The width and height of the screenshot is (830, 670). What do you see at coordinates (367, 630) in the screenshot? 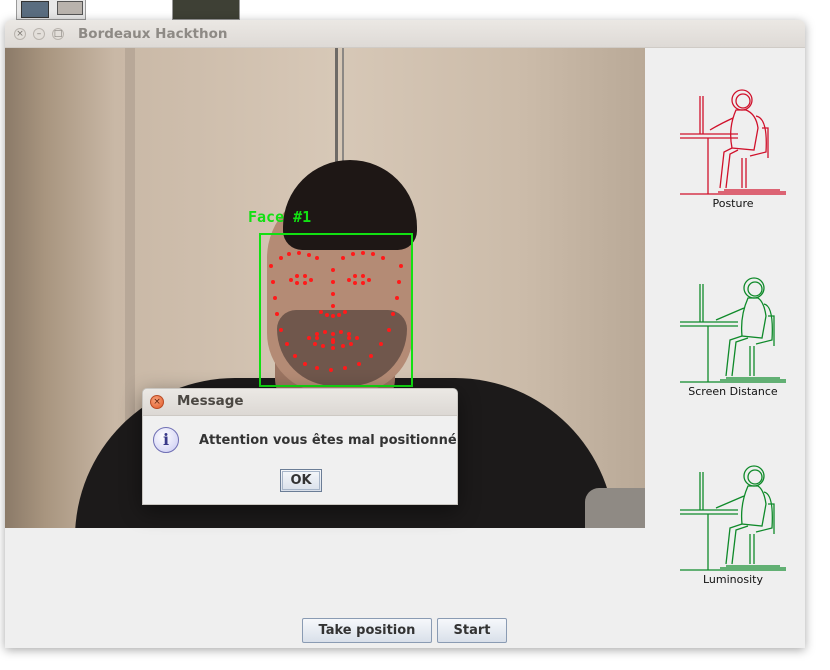
I see `take-position-button: Take position` at bounding box center [367, 630].